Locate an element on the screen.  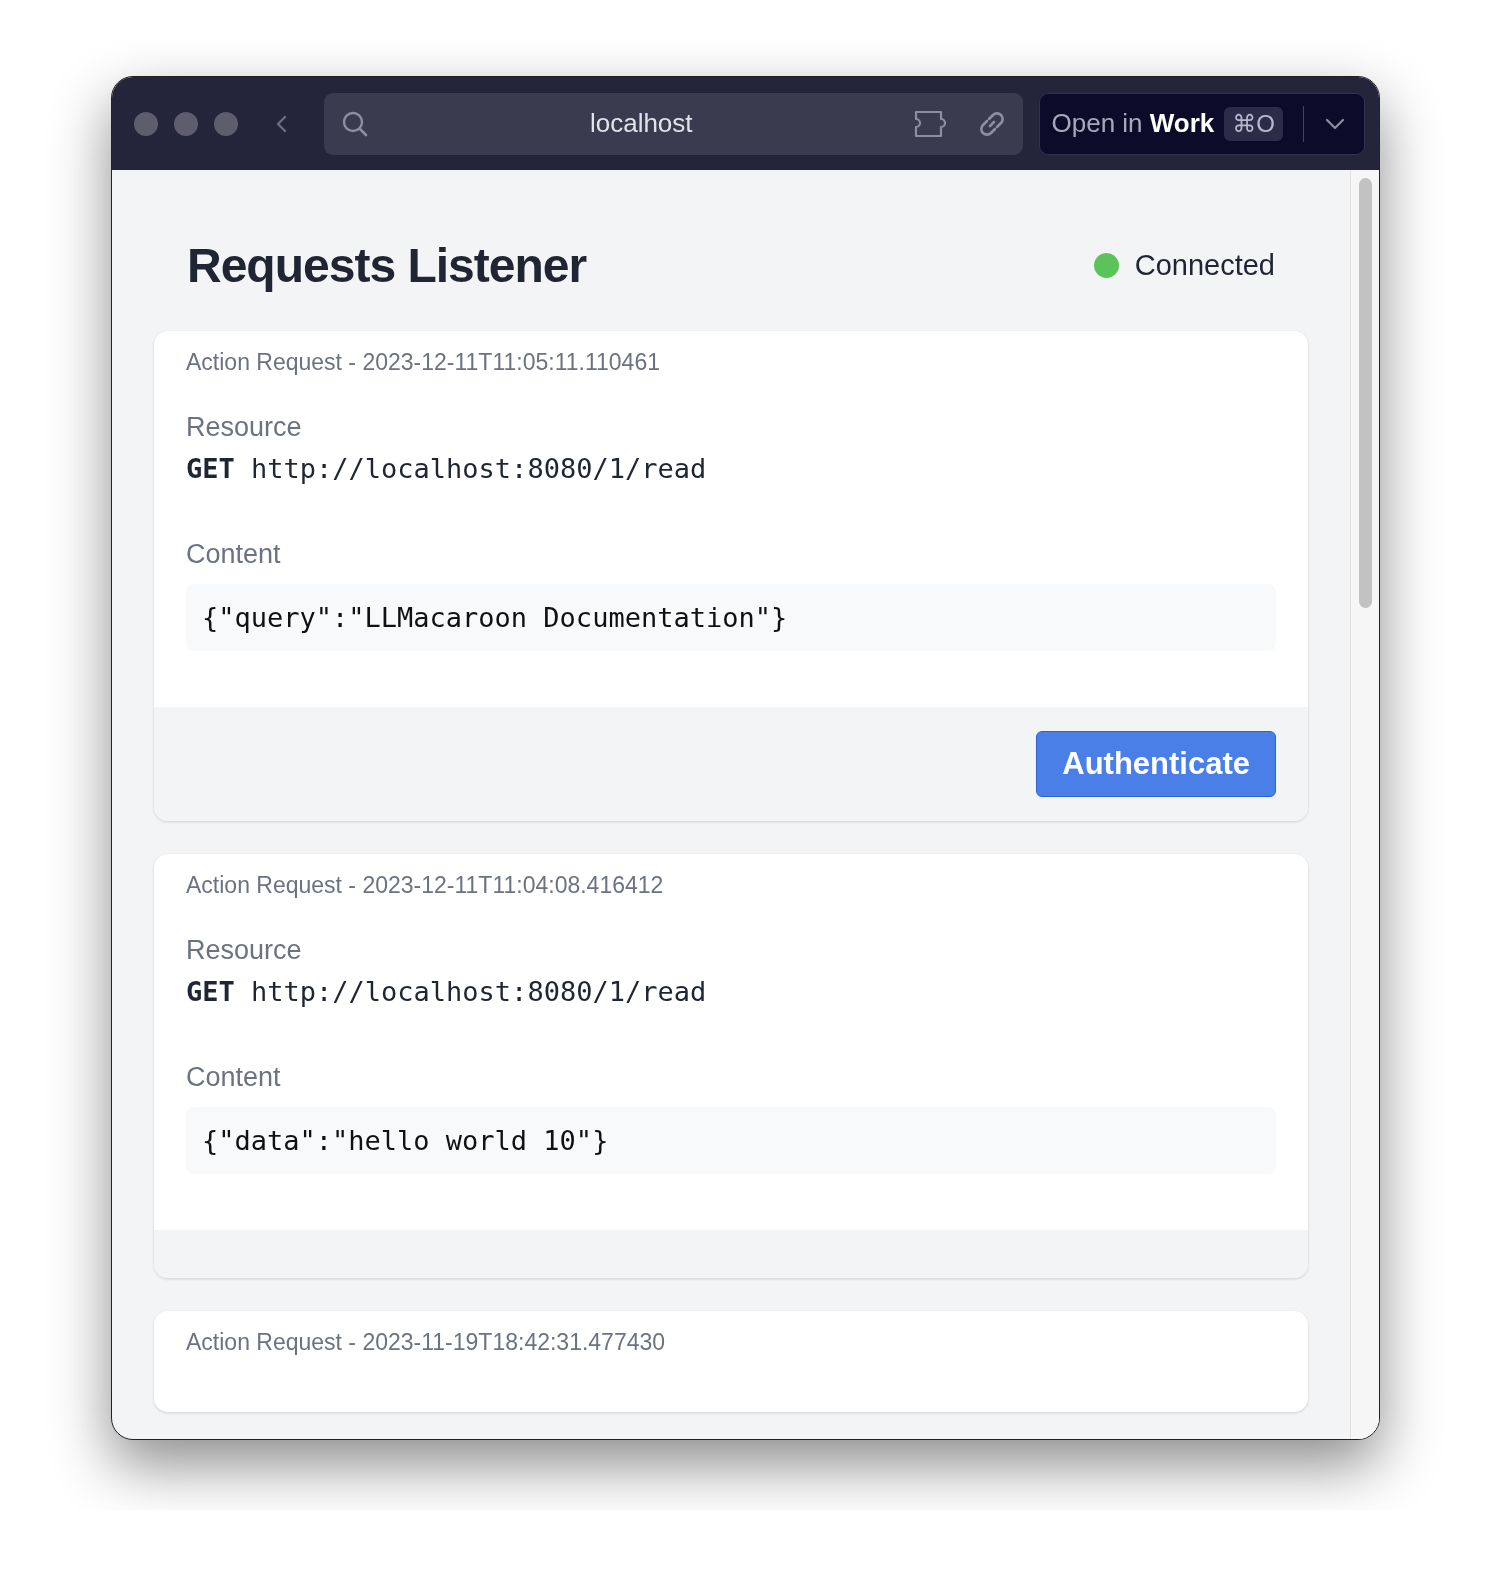
scrollbar-thumb is located at coordinates (1365, 393).